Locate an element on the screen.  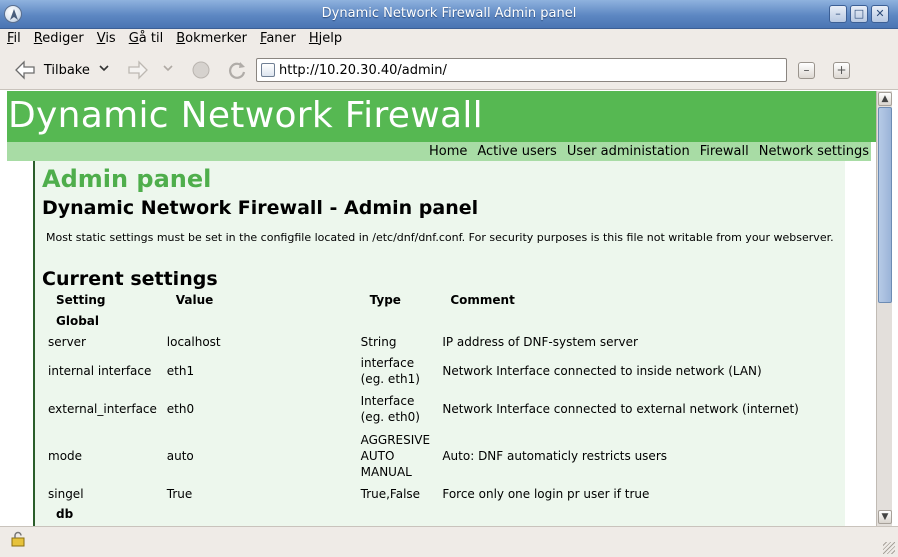
security-lock-icon is located at coordinates (18, 539).